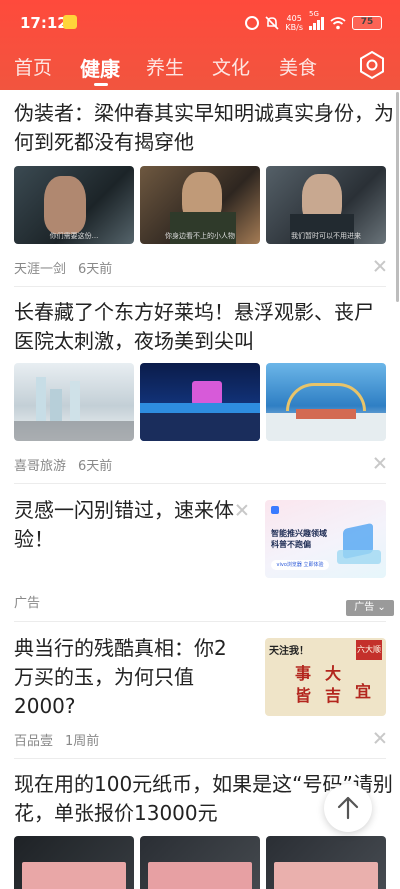 The width and height of the screenshot is (400, 889). I want to click on ad-badge: 广告 ⌄, so click(370, 608).